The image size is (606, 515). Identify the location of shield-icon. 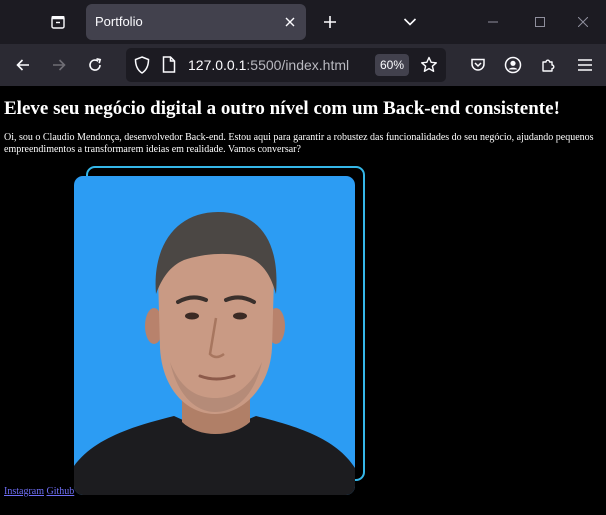
(142, 67).